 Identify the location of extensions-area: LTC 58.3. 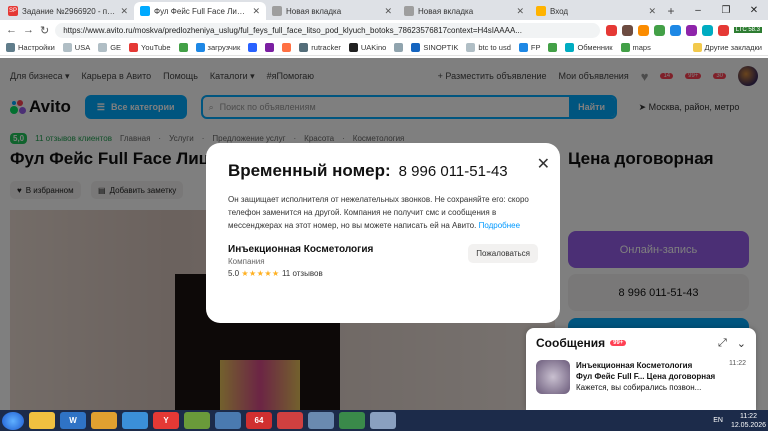
(683, 30).